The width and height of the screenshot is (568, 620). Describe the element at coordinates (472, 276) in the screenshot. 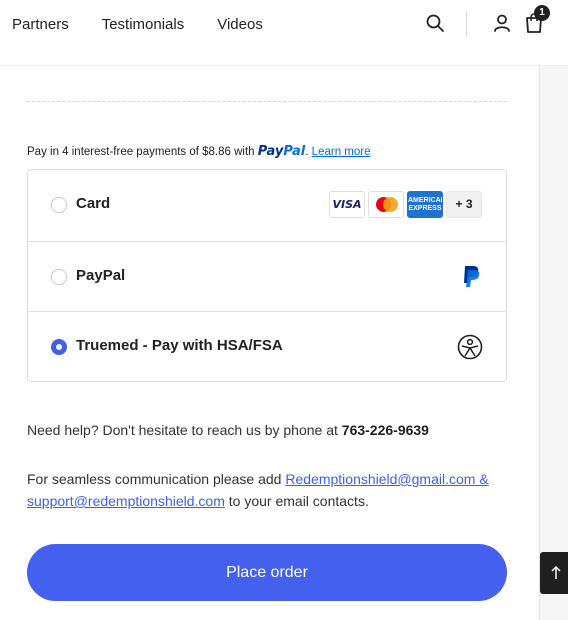

I see `paypal-icon` at that location.